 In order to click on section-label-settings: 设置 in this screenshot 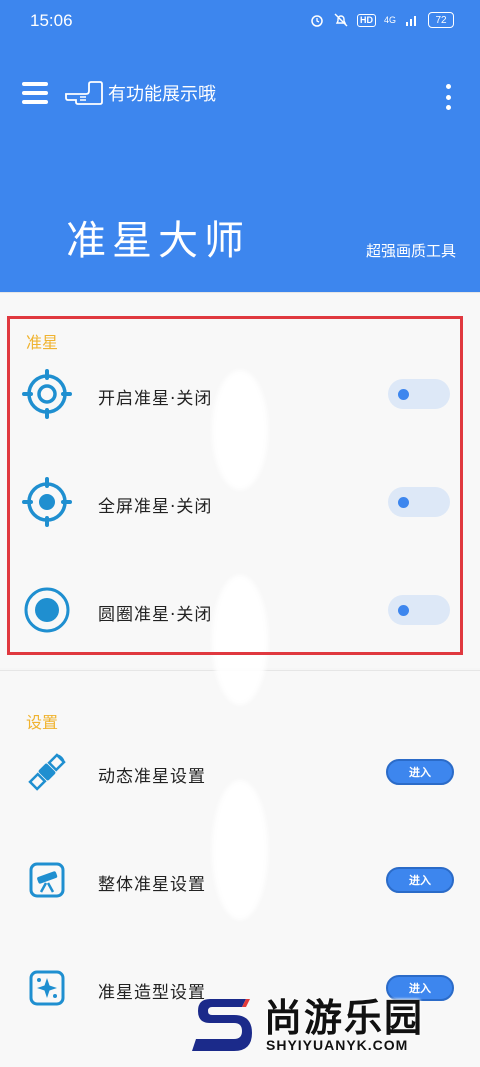, I will do `click(42, 722)`.